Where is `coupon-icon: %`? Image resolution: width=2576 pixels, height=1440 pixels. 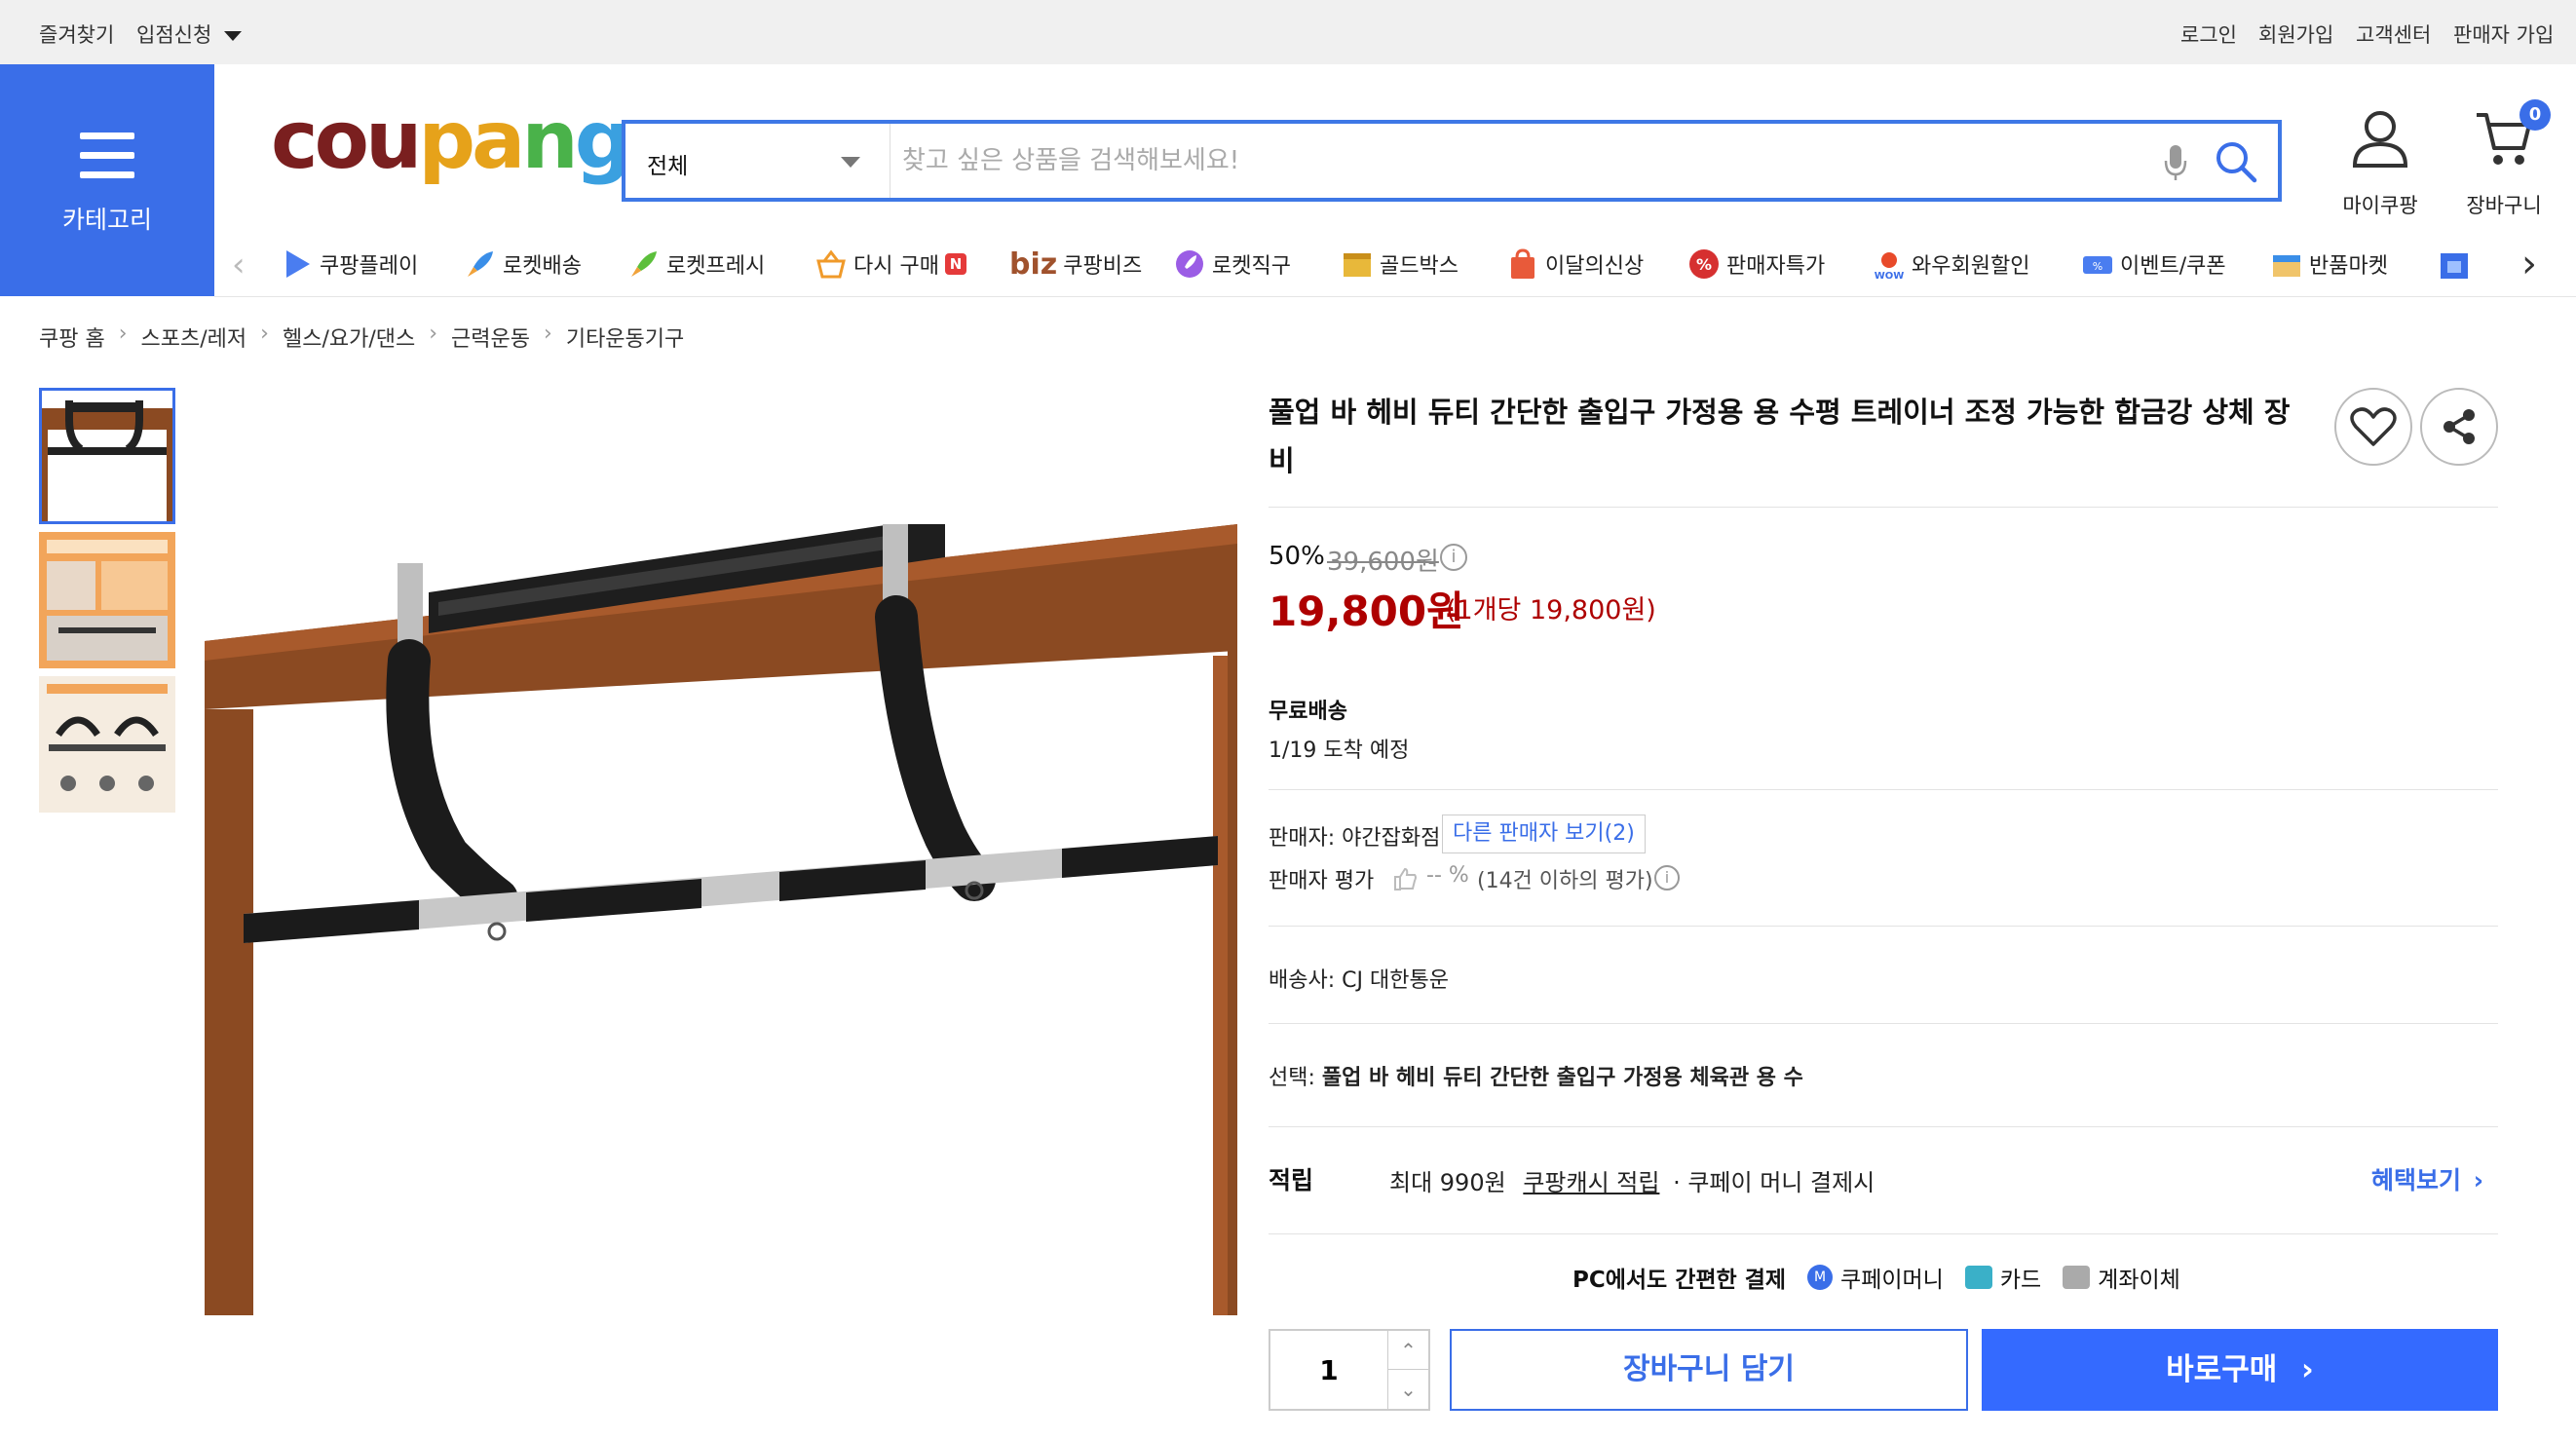
coupon-icon: % is located at coordinates (2097, 265).